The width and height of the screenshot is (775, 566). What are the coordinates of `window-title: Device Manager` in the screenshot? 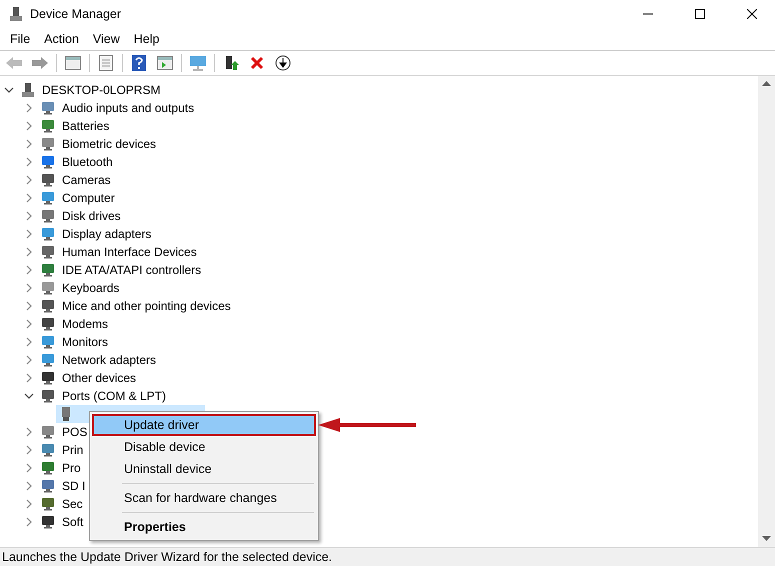 It's located at (76, 14).